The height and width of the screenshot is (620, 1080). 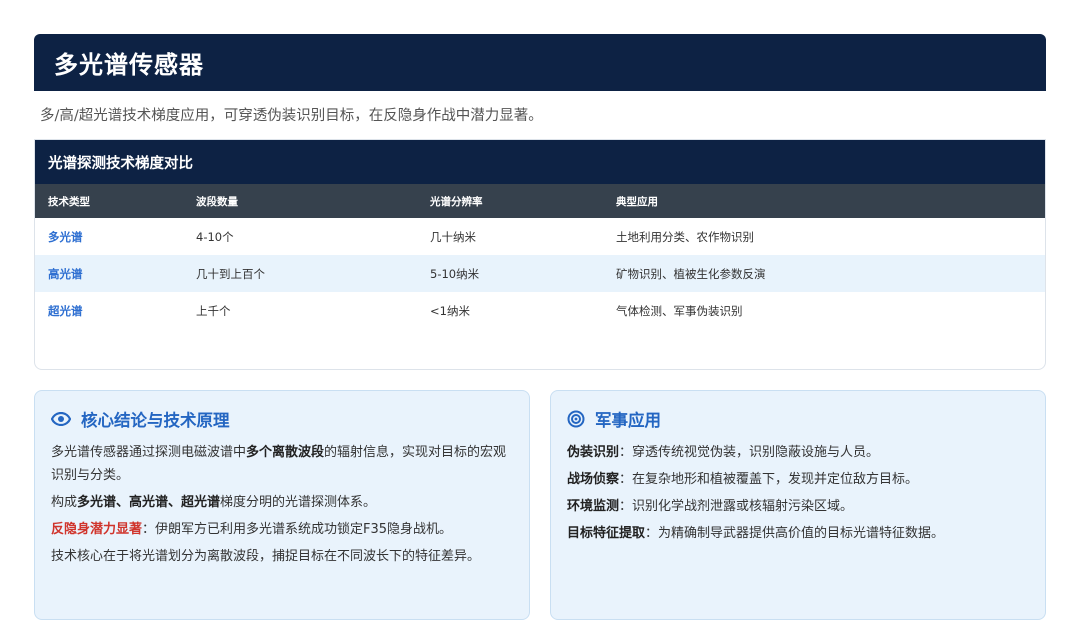 What do you see at coordinates (456, 201) in the screenshot?
I see `column-header-resolution: 光谱分辨率` at bounding box center [456, 201].